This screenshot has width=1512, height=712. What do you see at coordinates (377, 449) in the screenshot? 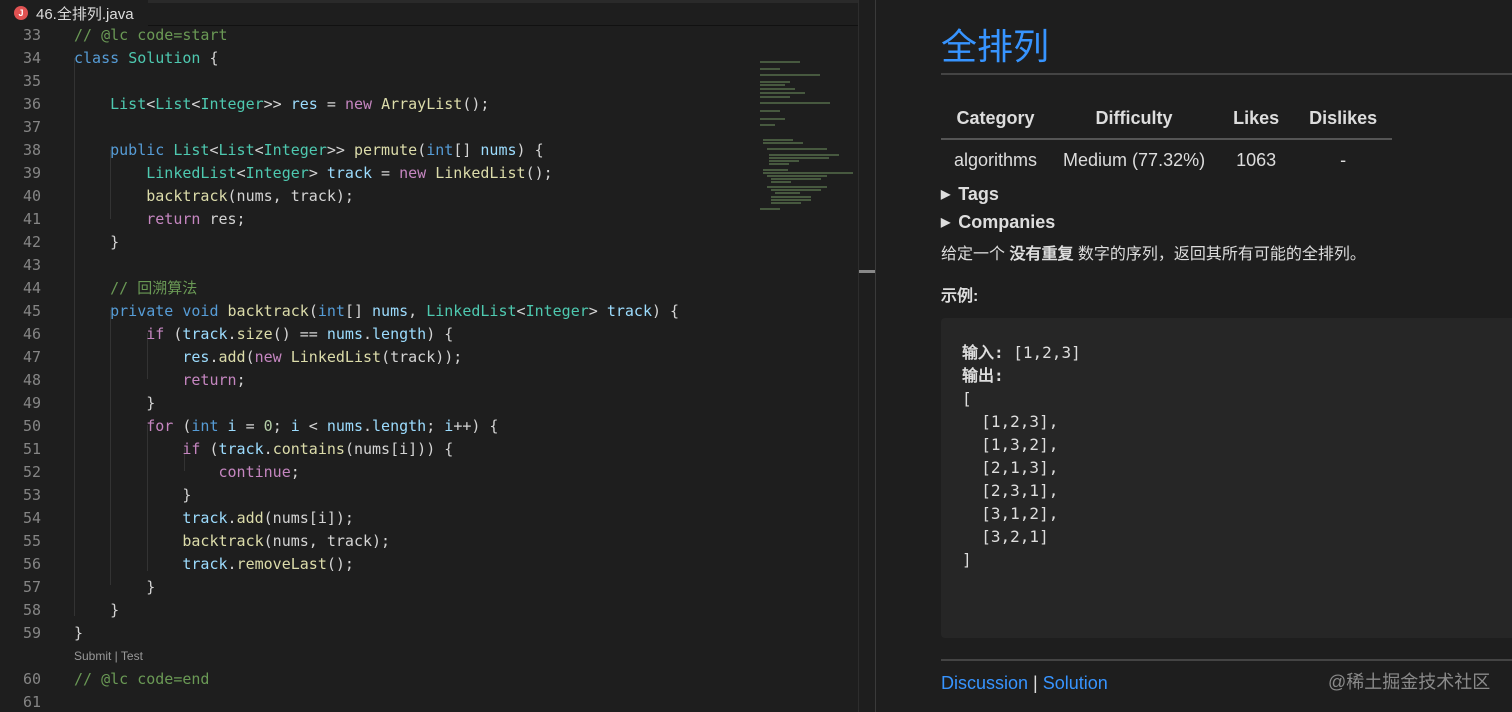
I see `code-line: 51 if (track.contains(nums[i])) {` at bounding box center [377, 449].